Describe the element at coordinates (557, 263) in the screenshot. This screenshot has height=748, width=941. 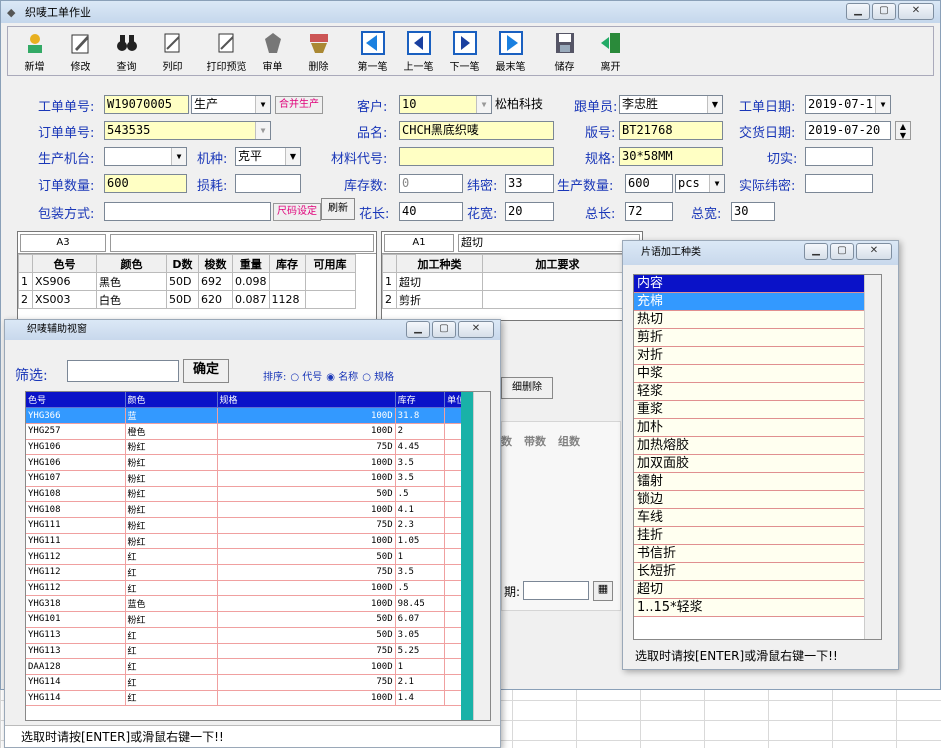
I see `col-header: 加工要求` at that location.